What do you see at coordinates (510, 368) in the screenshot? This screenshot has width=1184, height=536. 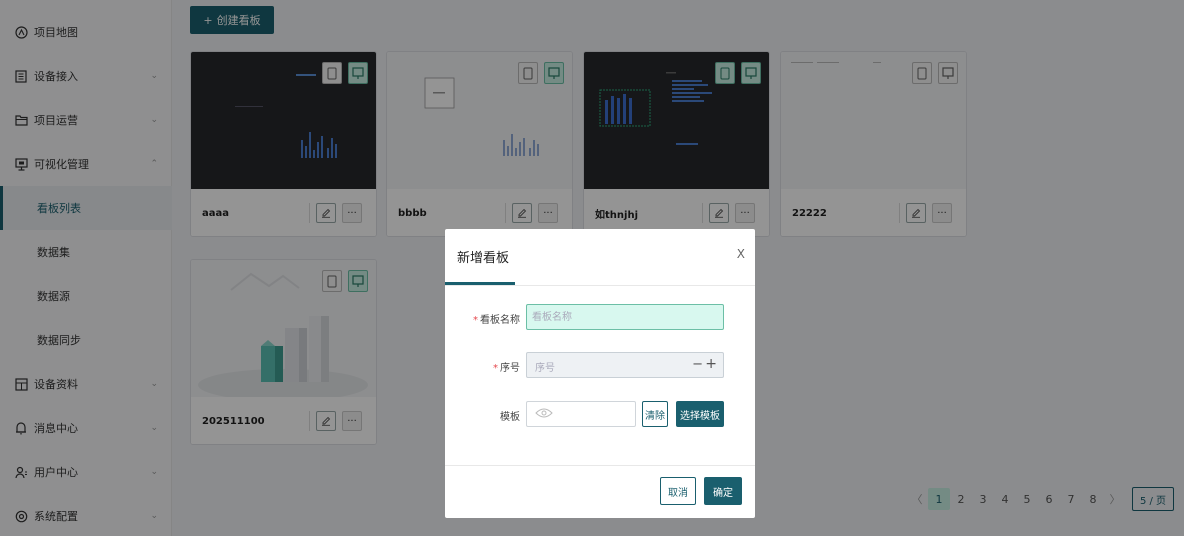 I see `sequence-label-text: 序号` at bounding box center [510, 368].